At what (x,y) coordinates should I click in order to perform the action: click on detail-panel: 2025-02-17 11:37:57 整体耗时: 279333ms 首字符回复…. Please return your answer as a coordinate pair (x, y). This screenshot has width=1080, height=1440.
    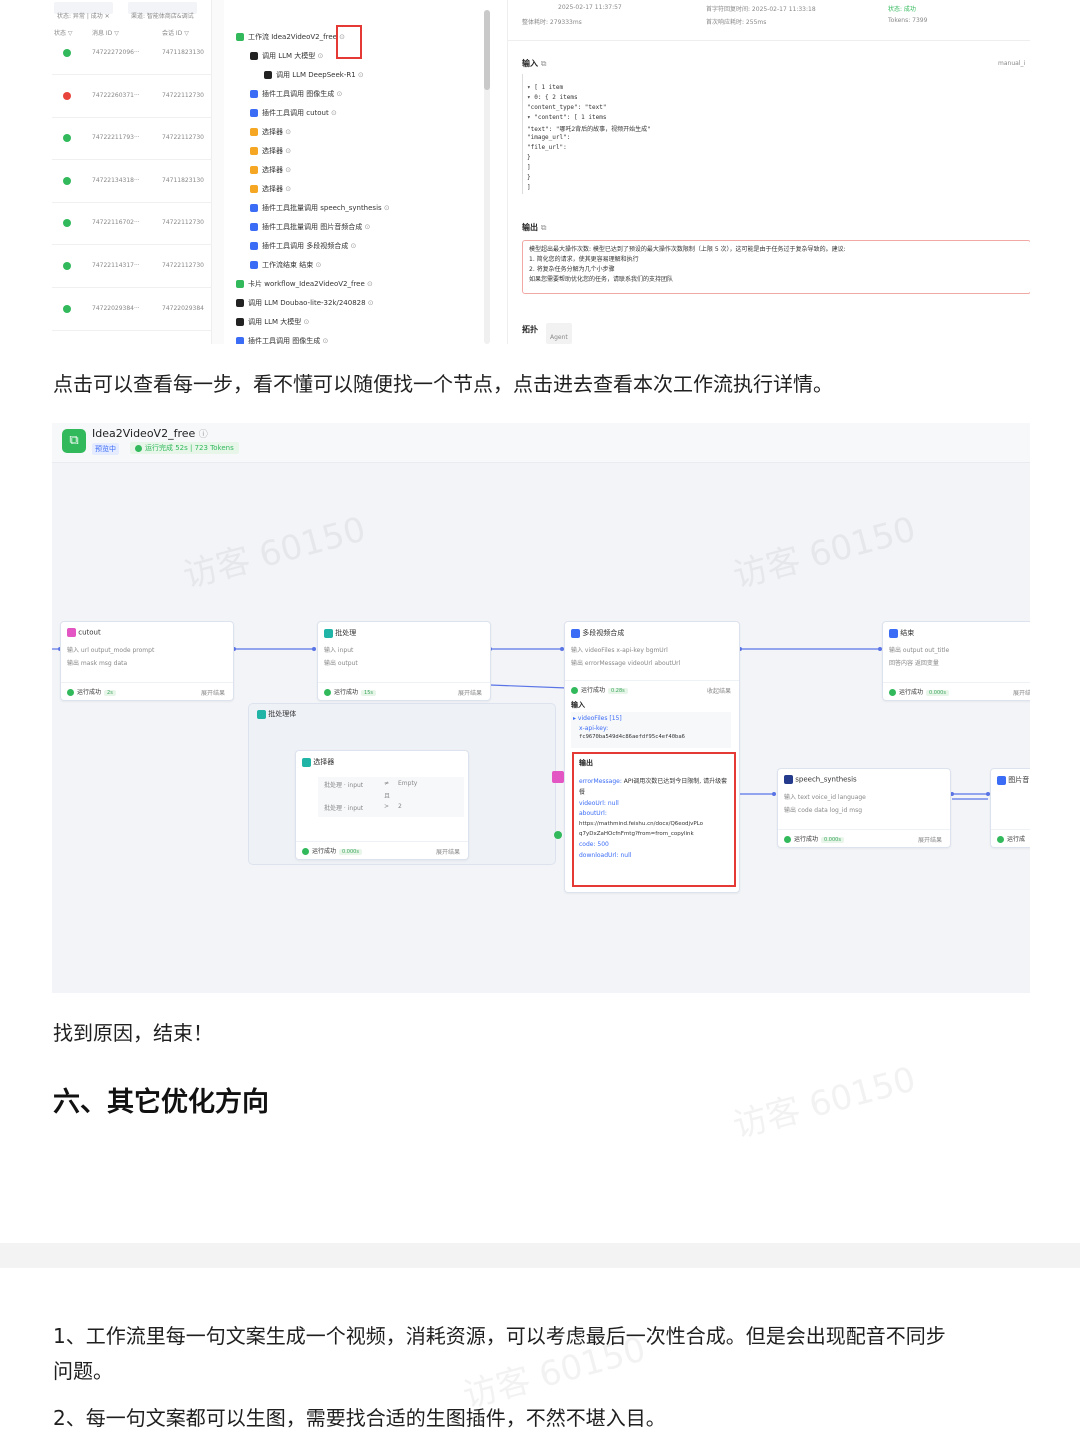
    Looking at the image, I should click on (768, 172).